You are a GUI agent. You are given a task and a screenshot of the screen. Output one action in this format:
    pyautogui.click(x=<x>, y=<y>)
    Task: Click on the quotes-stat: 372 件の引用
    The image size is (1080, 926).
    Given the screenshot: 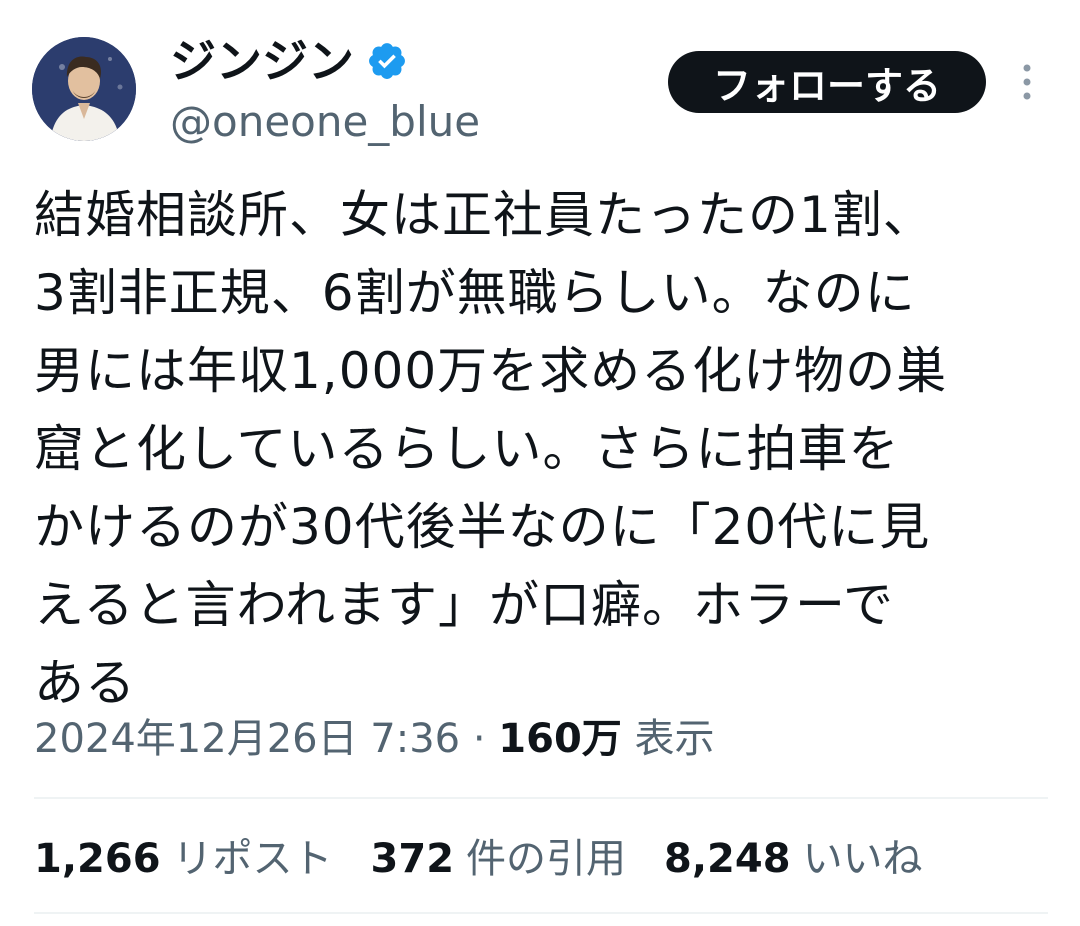 What is the action you would take?
    pyautogui.click(x=499, y=859)
    